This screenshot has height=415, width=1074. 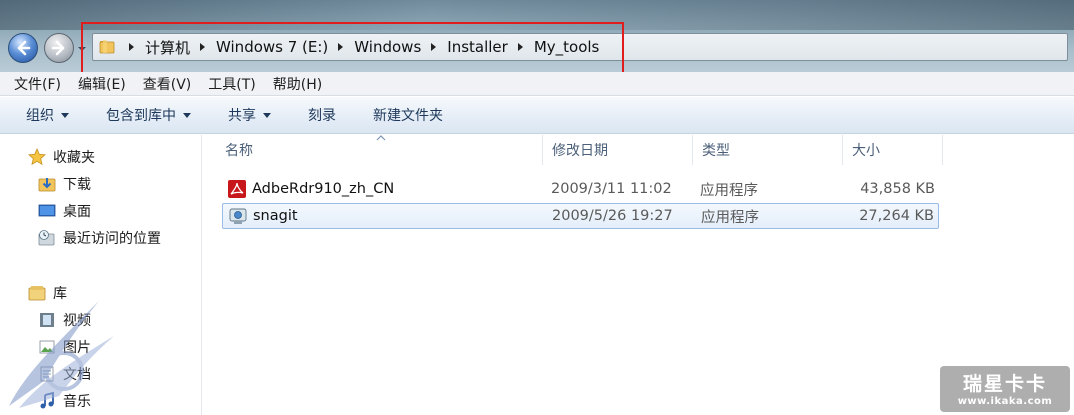 What do you see at coordinates (77, 212) in the screenshot?
I see `nav-desktop-label: 桌面` at bounding box center [77, 212].